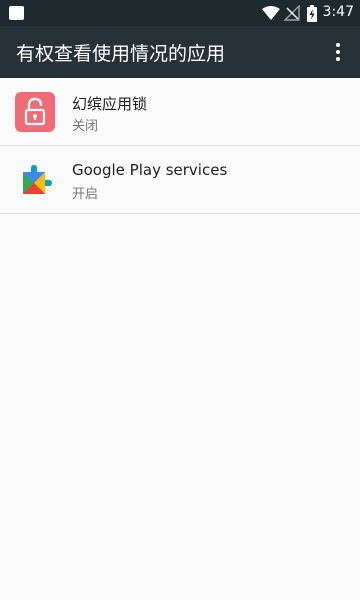 This screenshot has width=360, height=600. Describe the element at coordinates (180, 13) in the screenshot. I see `status-bar: 3:47` at that location.